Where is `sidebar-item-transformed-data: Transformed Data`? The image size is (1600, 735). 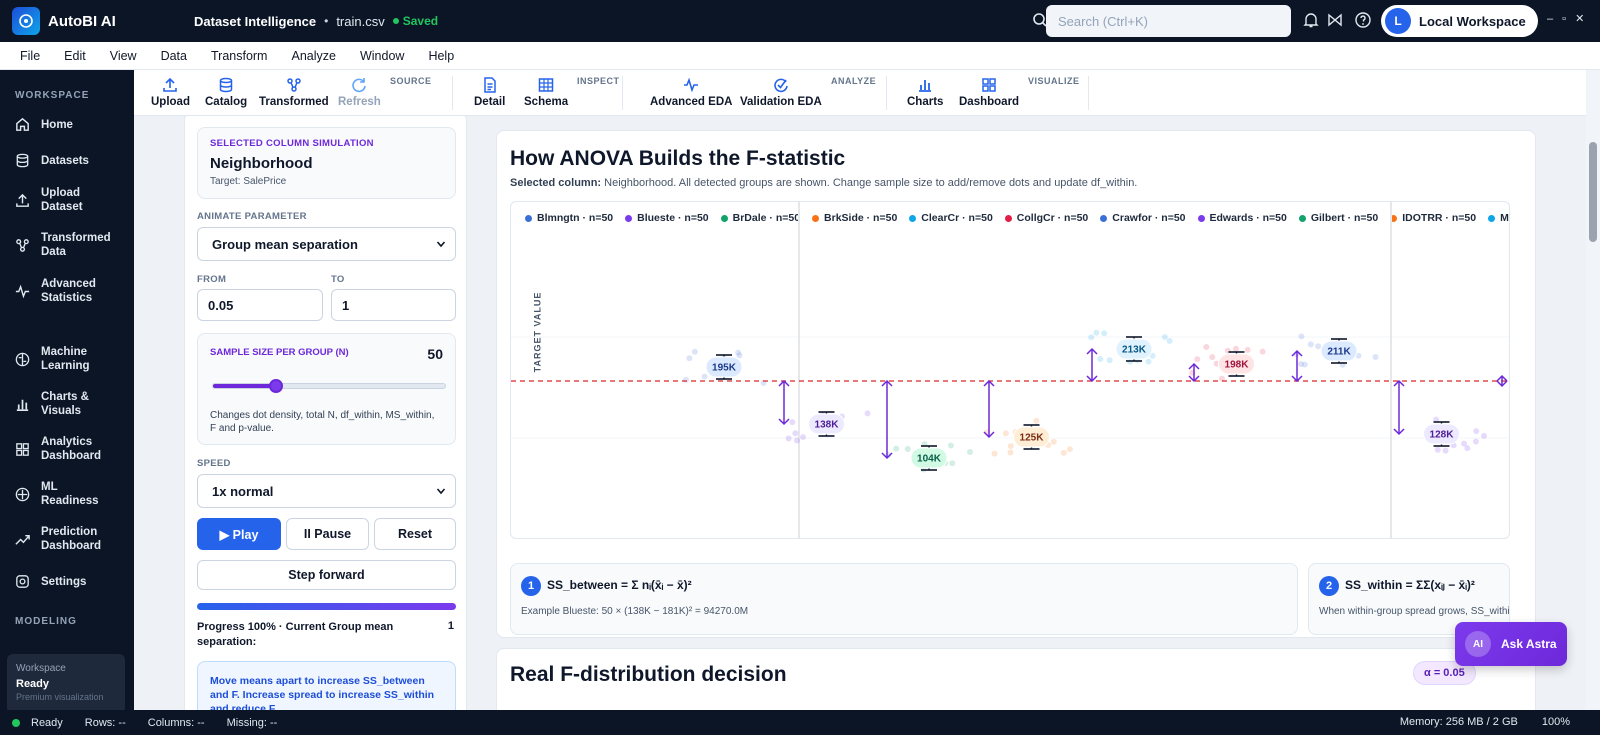
sidebar-item-transformed-data: Transformed Data is located at coordinates (70, 245).